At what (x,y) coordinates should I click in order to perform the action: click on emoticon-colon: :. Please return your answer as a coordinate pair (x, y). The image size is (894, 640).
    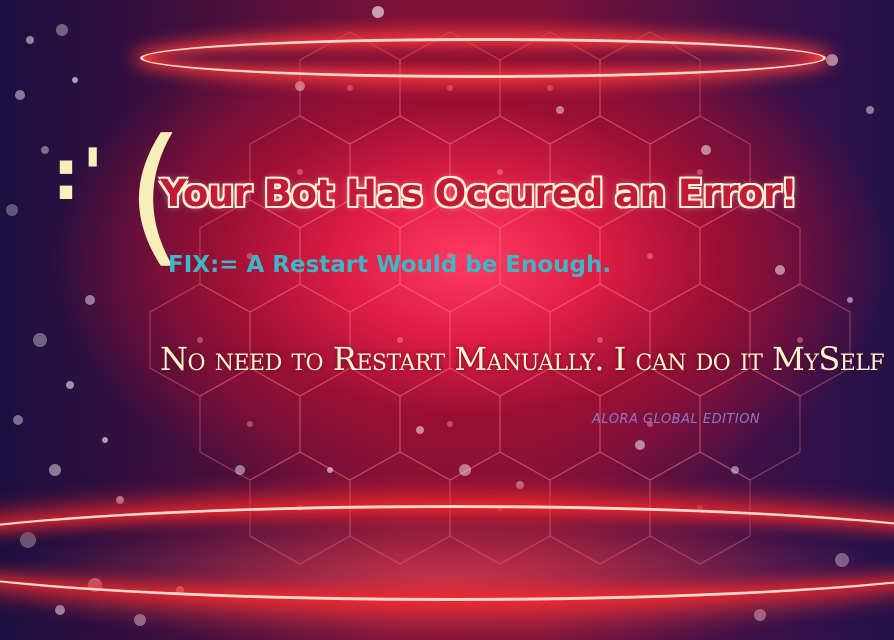
    Looking at the image, I should click on (67, 175).